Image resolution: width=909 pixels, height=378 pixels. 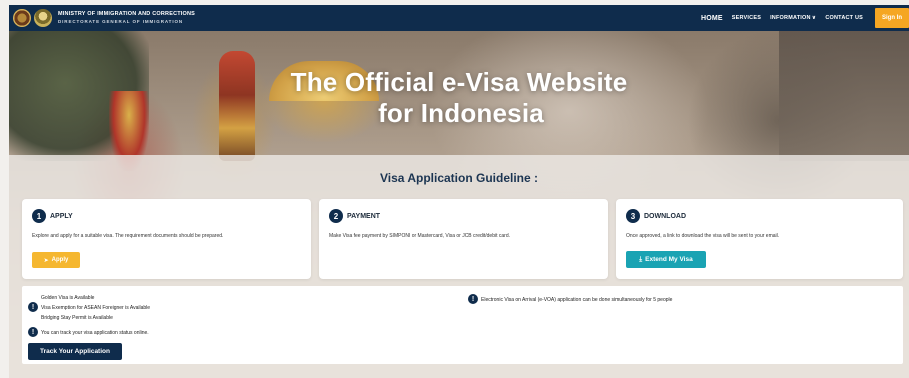 I want to click on hero-title-line1: The Official e-Visa Website, so click(x=459, y=82).